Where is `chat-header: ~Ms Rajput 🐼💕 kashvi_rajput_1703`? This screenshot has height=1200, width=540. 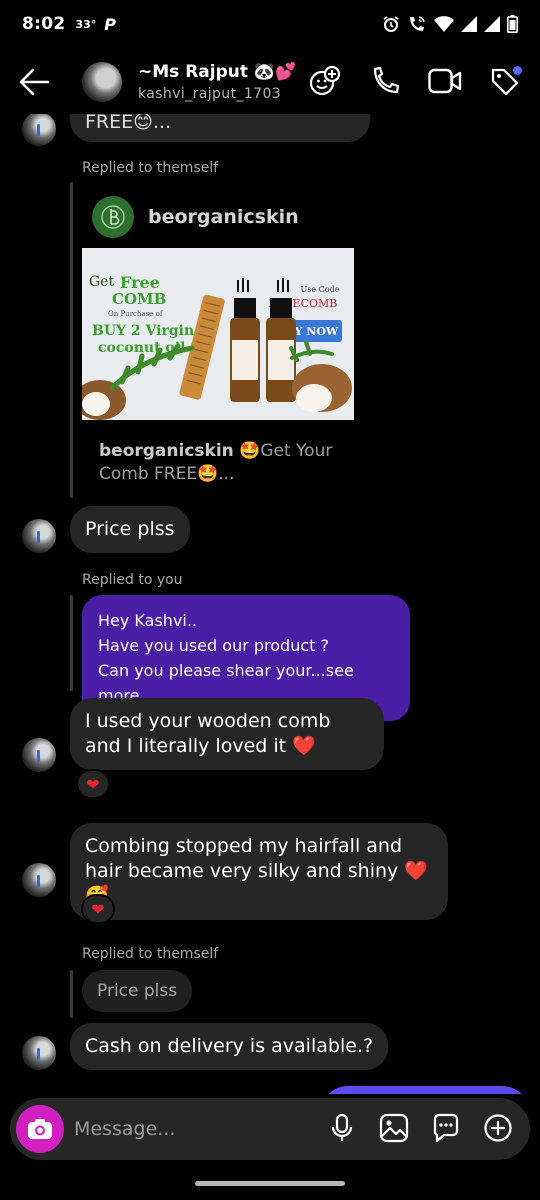
chat-header: ~Ms Rajput 🐼💕 kashvi_rajput_1703 is located at coordinates (270, 82).